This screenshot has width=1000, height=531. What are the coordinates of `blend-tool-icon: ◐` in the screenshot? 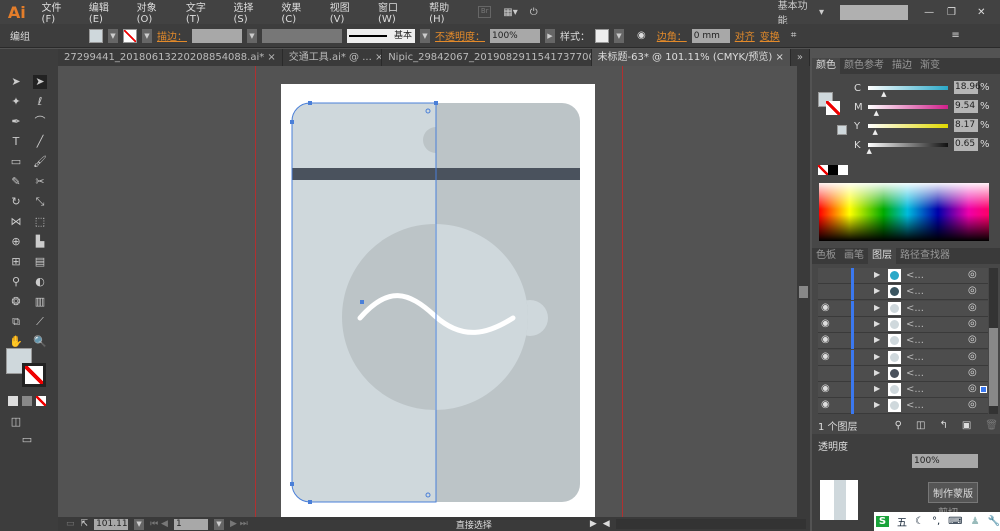 It's located at (40, 282).